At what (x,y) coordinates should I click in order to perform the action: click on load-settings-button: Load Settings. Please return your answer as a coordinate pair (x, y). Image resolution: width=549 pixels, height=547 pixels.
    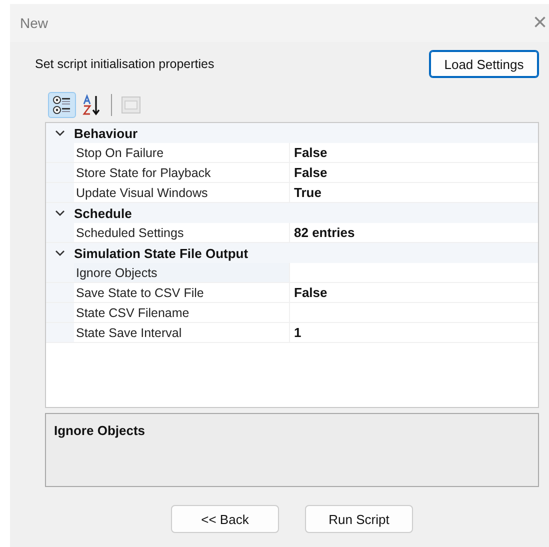
    Looking at the image, I should click on (484, 64).